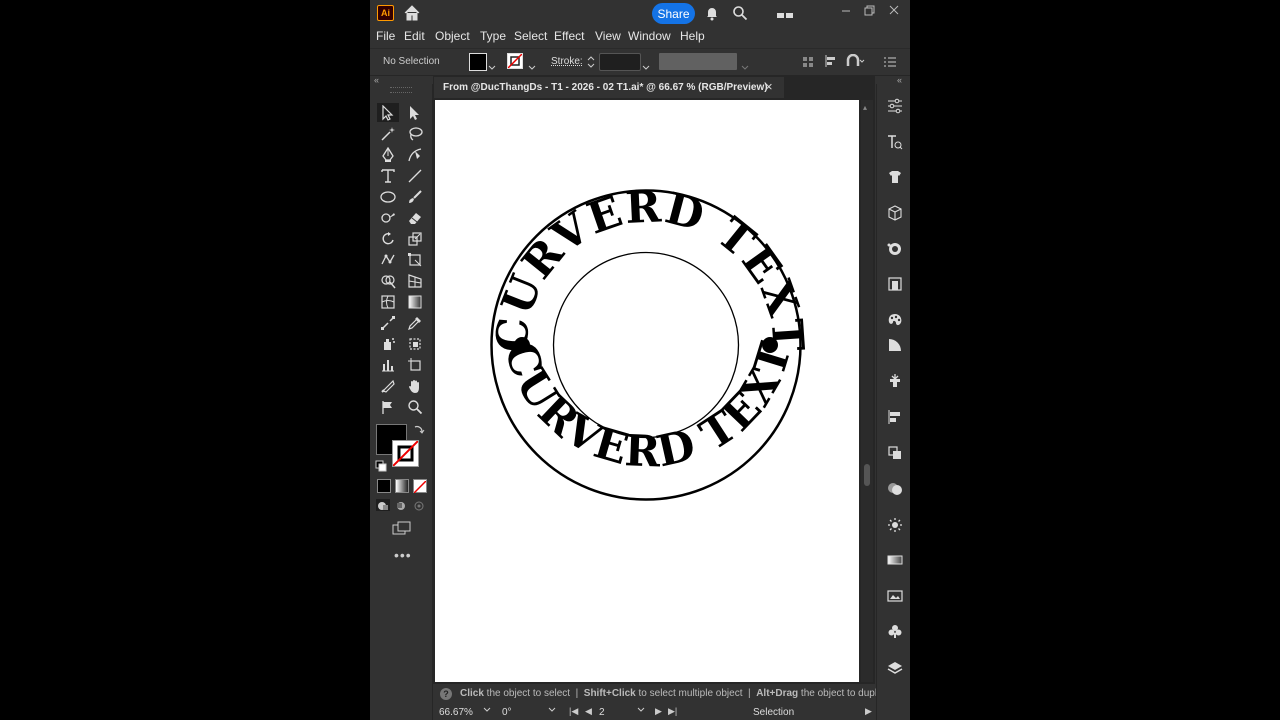  I want to click on type-panel-icon, so click(895, 142).